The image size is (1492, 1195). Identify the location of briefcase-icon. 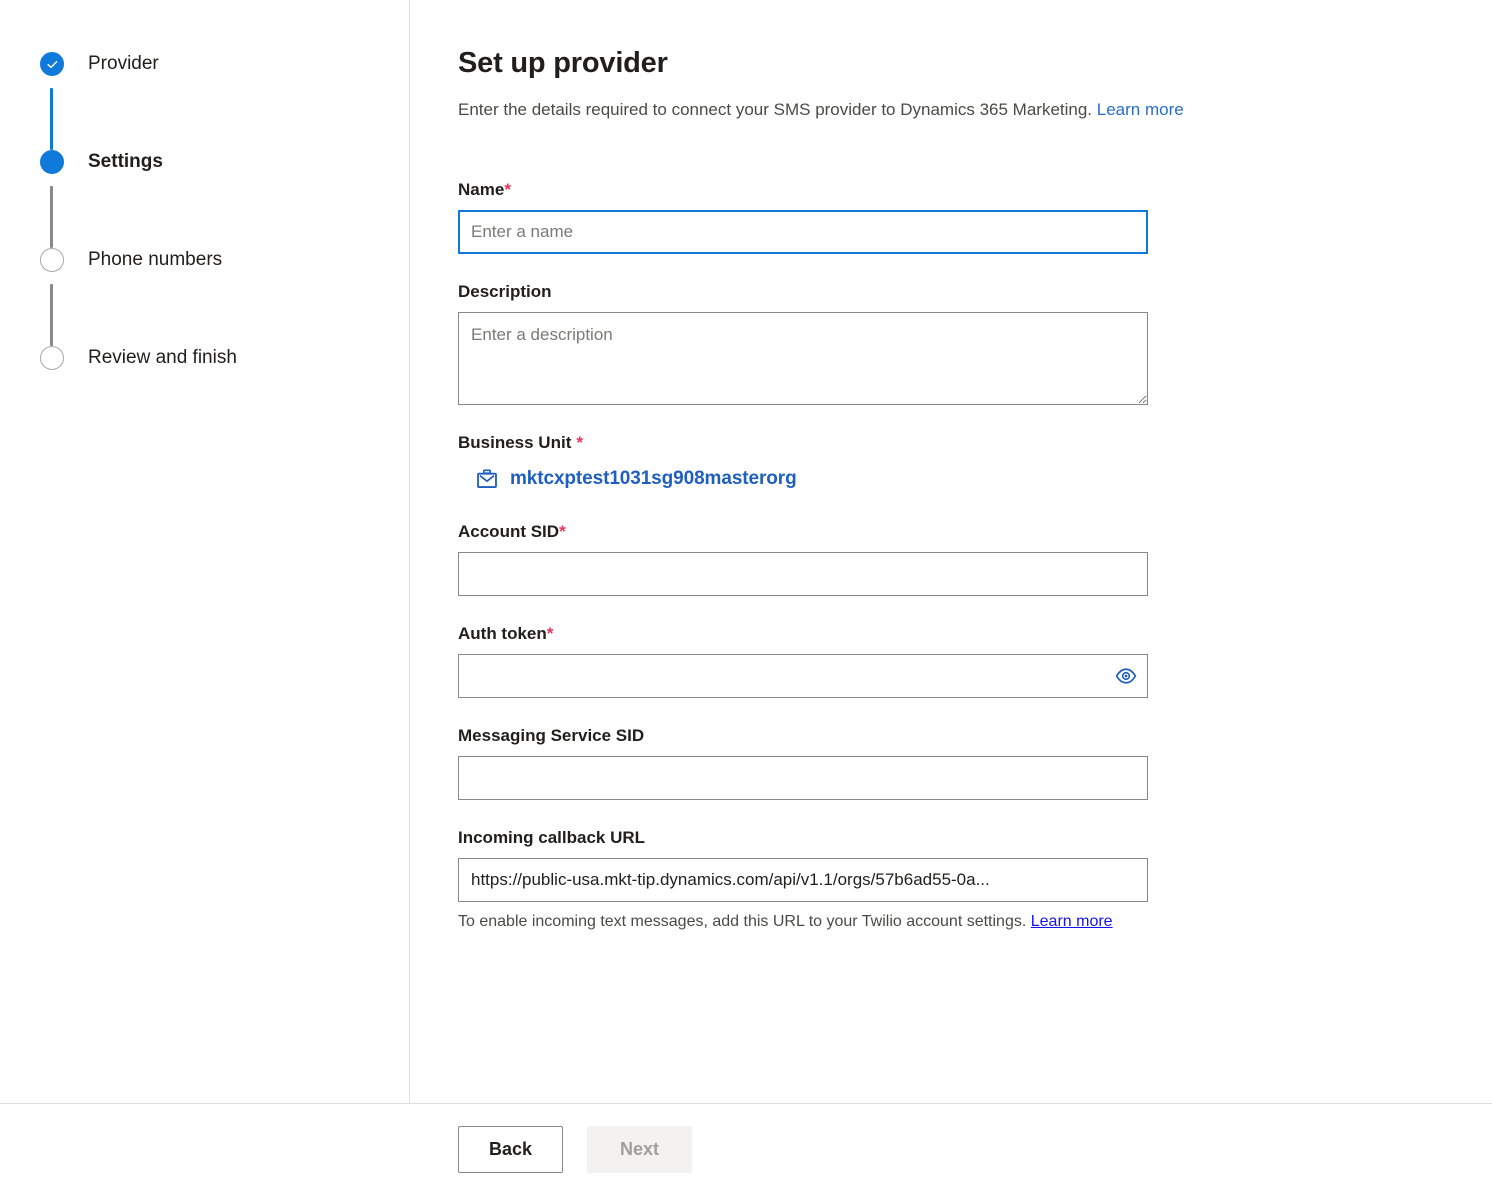
(487, 478).